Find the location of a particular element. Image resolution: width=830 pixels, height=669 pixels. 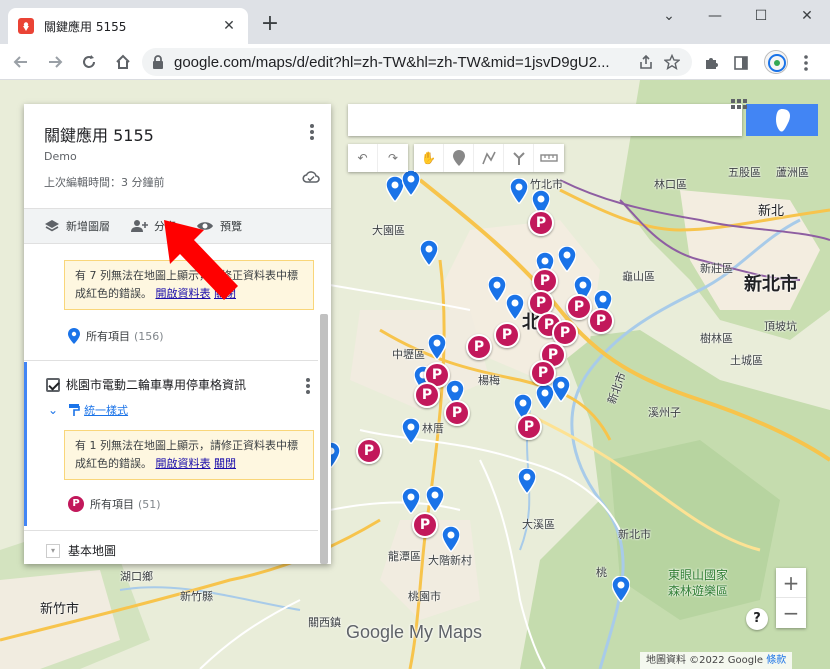

side-panel-icon is located at coordinates (741, 63).